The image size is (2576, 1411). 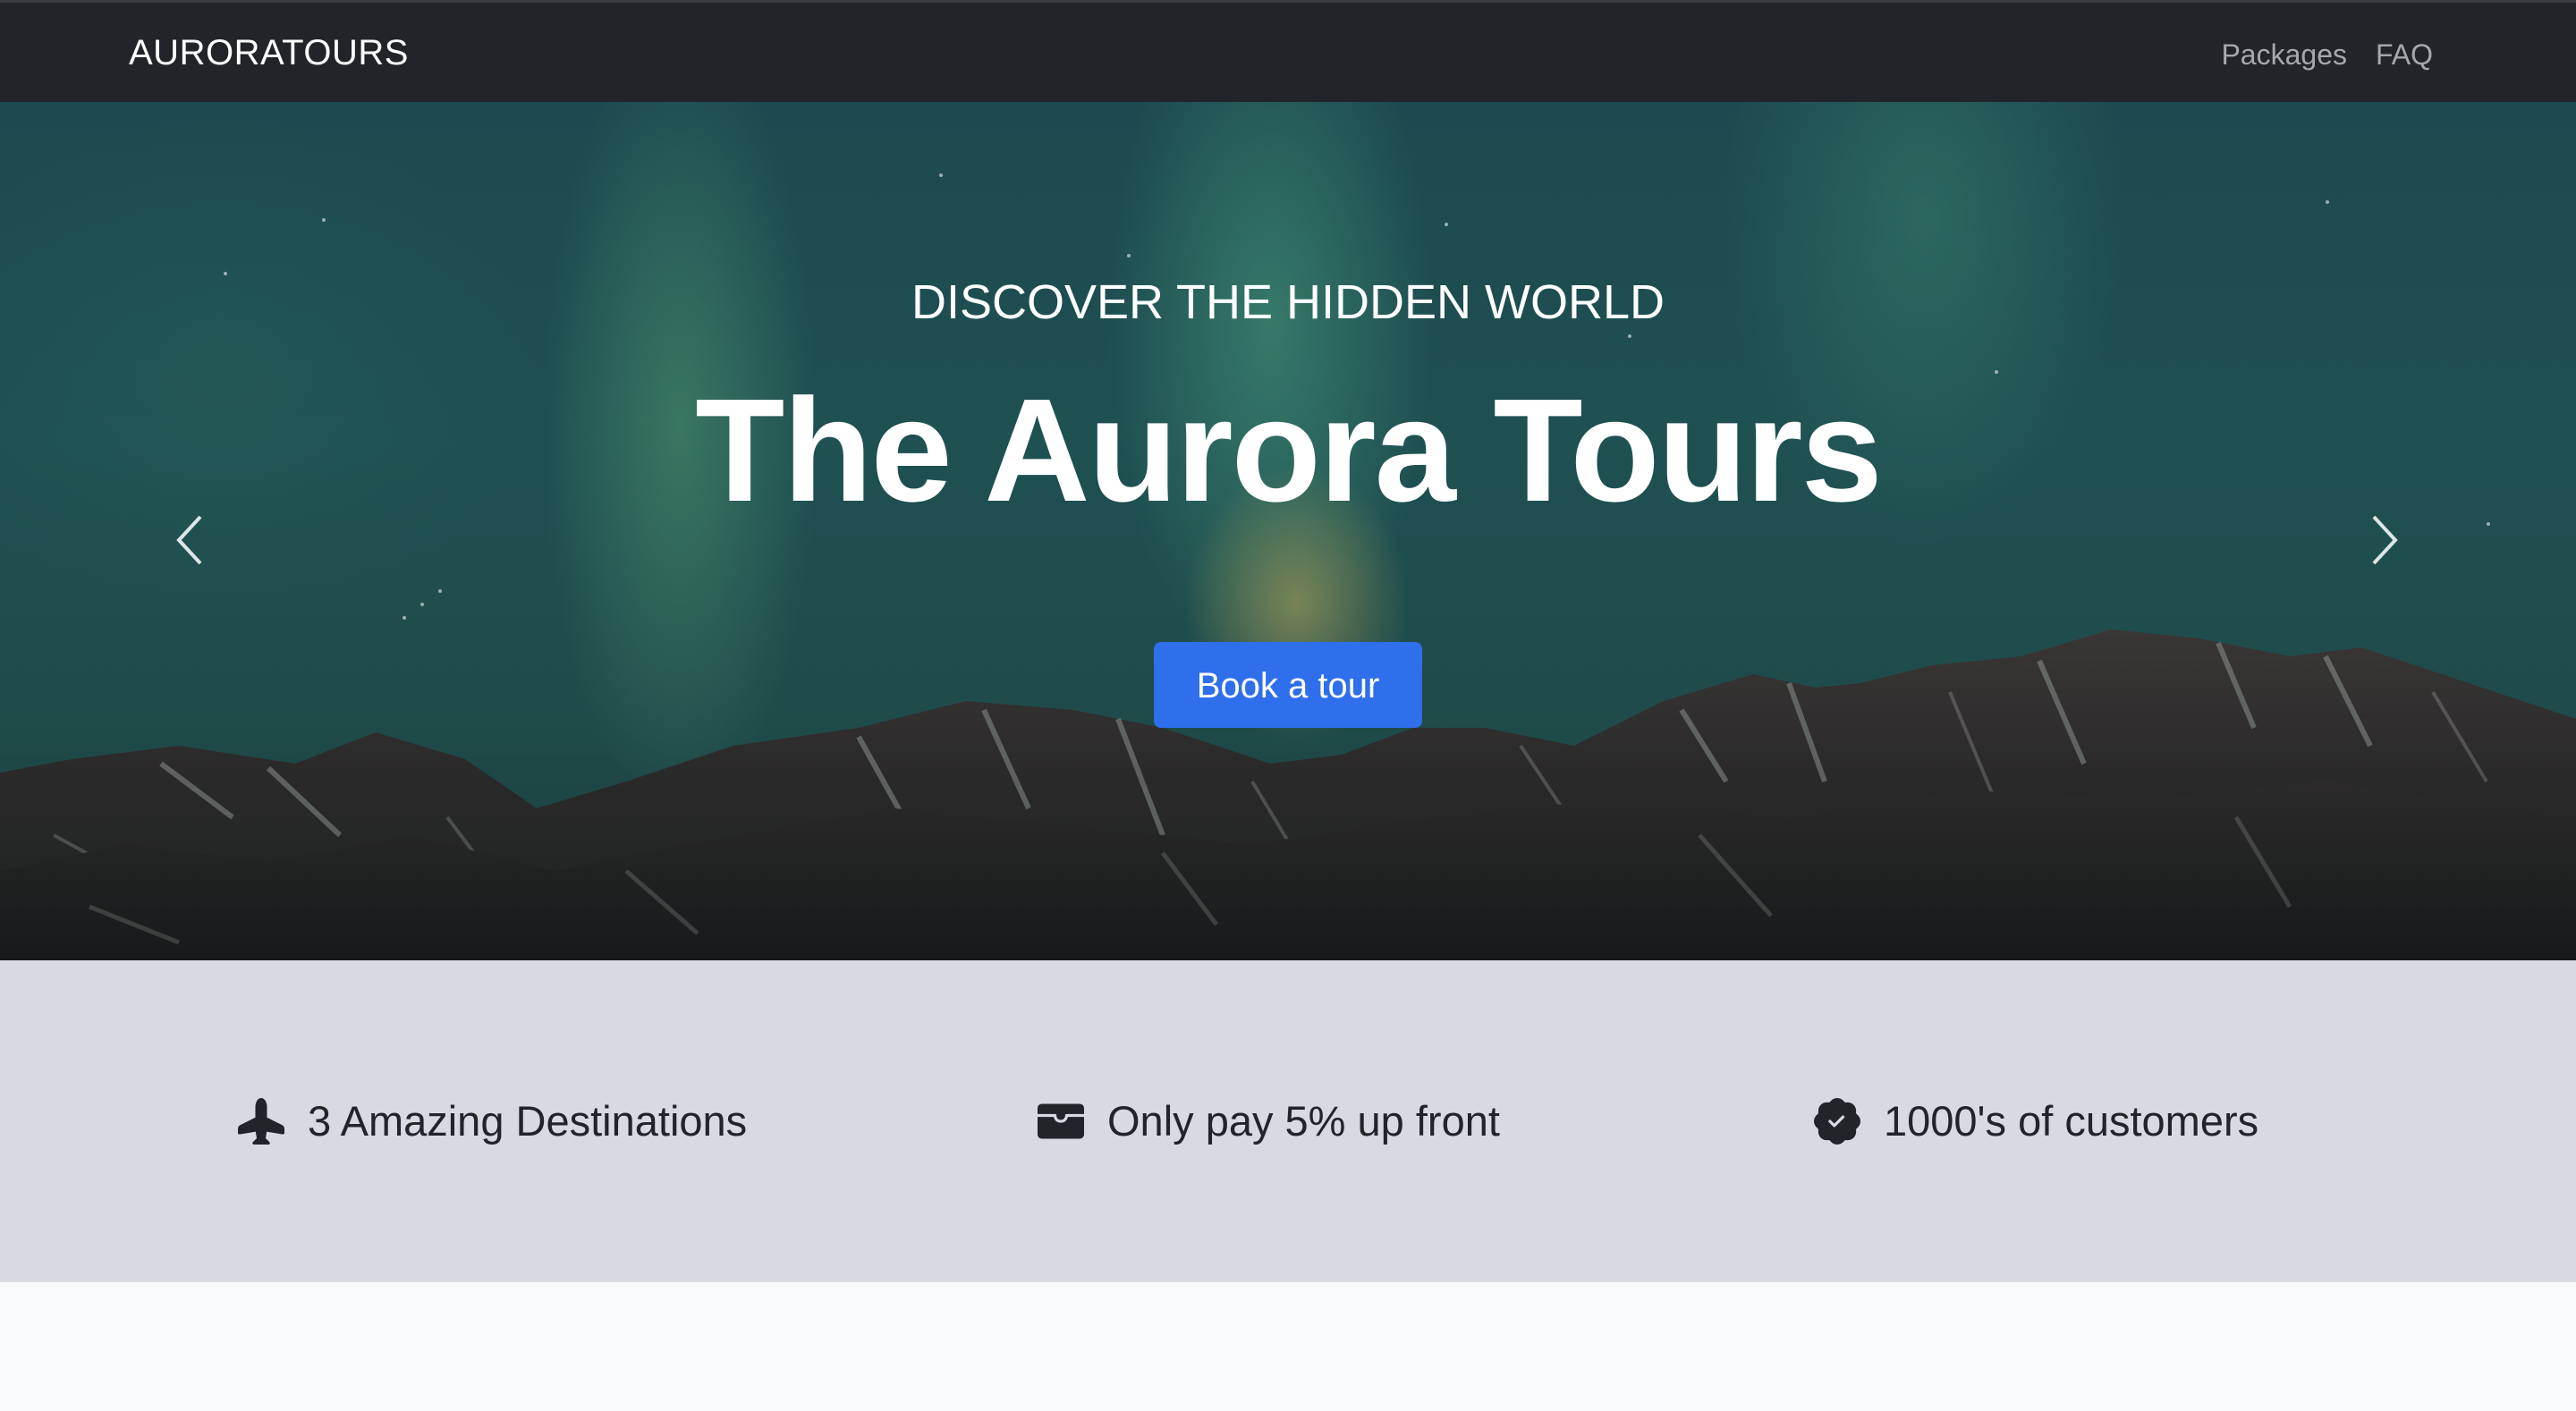 I want to click on feature-label: Only pay 5% up front, so click(x=1303, y=1121).